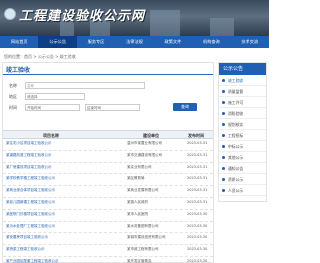 The width and height of the screenshot is (320, 263). Describe the element at coordinates (65, 237) in the screenshot. I see `row-name-link: 某安置房项目竣工验收公示` at that location.